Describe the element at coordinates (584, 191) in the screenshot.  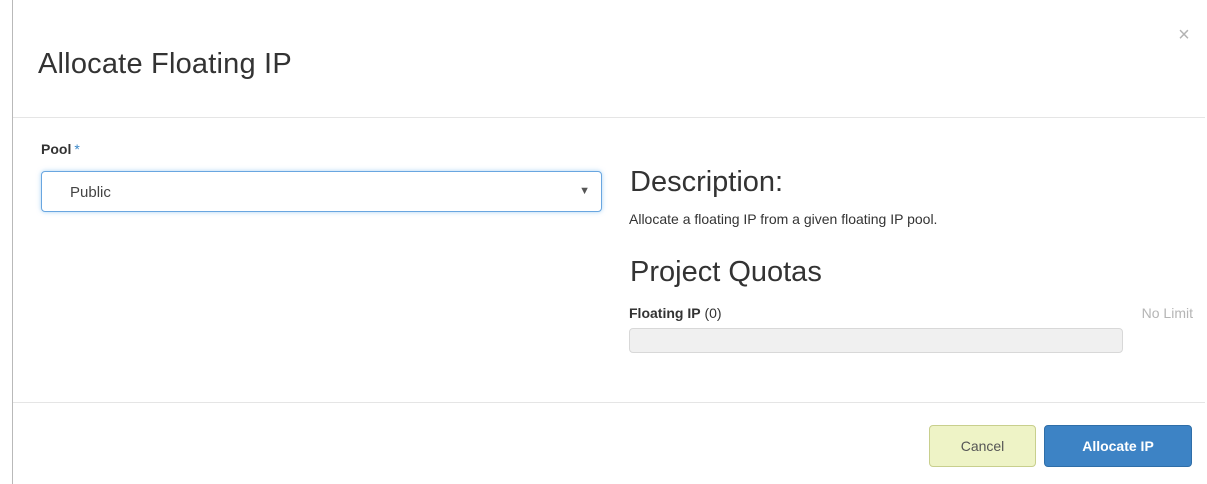
I see `caret-down-icon: ▼` at that location.